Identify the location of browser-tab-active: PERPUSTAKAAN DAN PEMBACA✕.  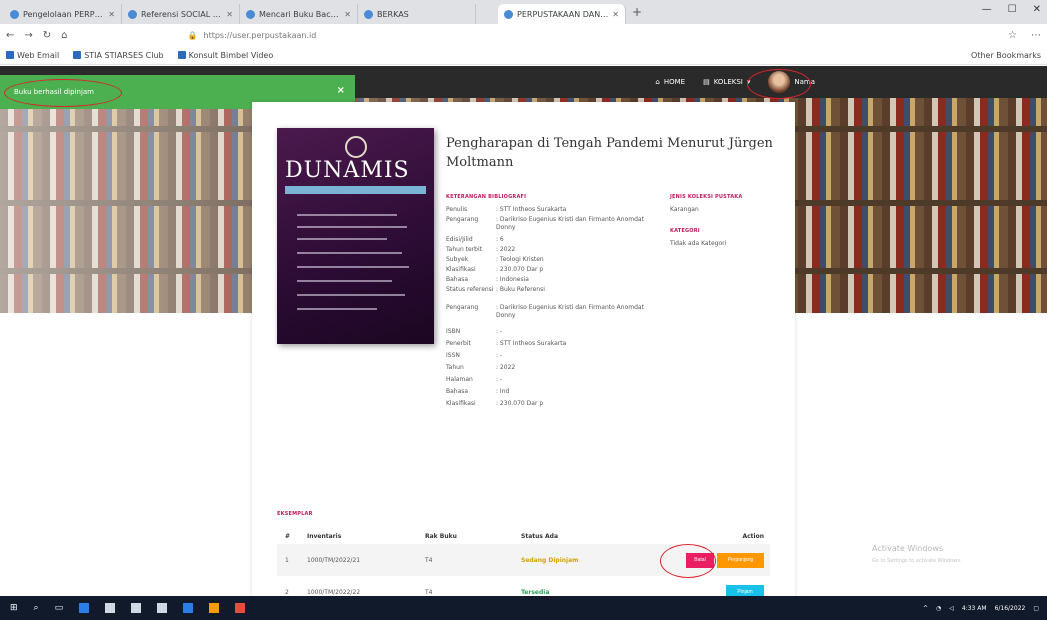
(562, 14).